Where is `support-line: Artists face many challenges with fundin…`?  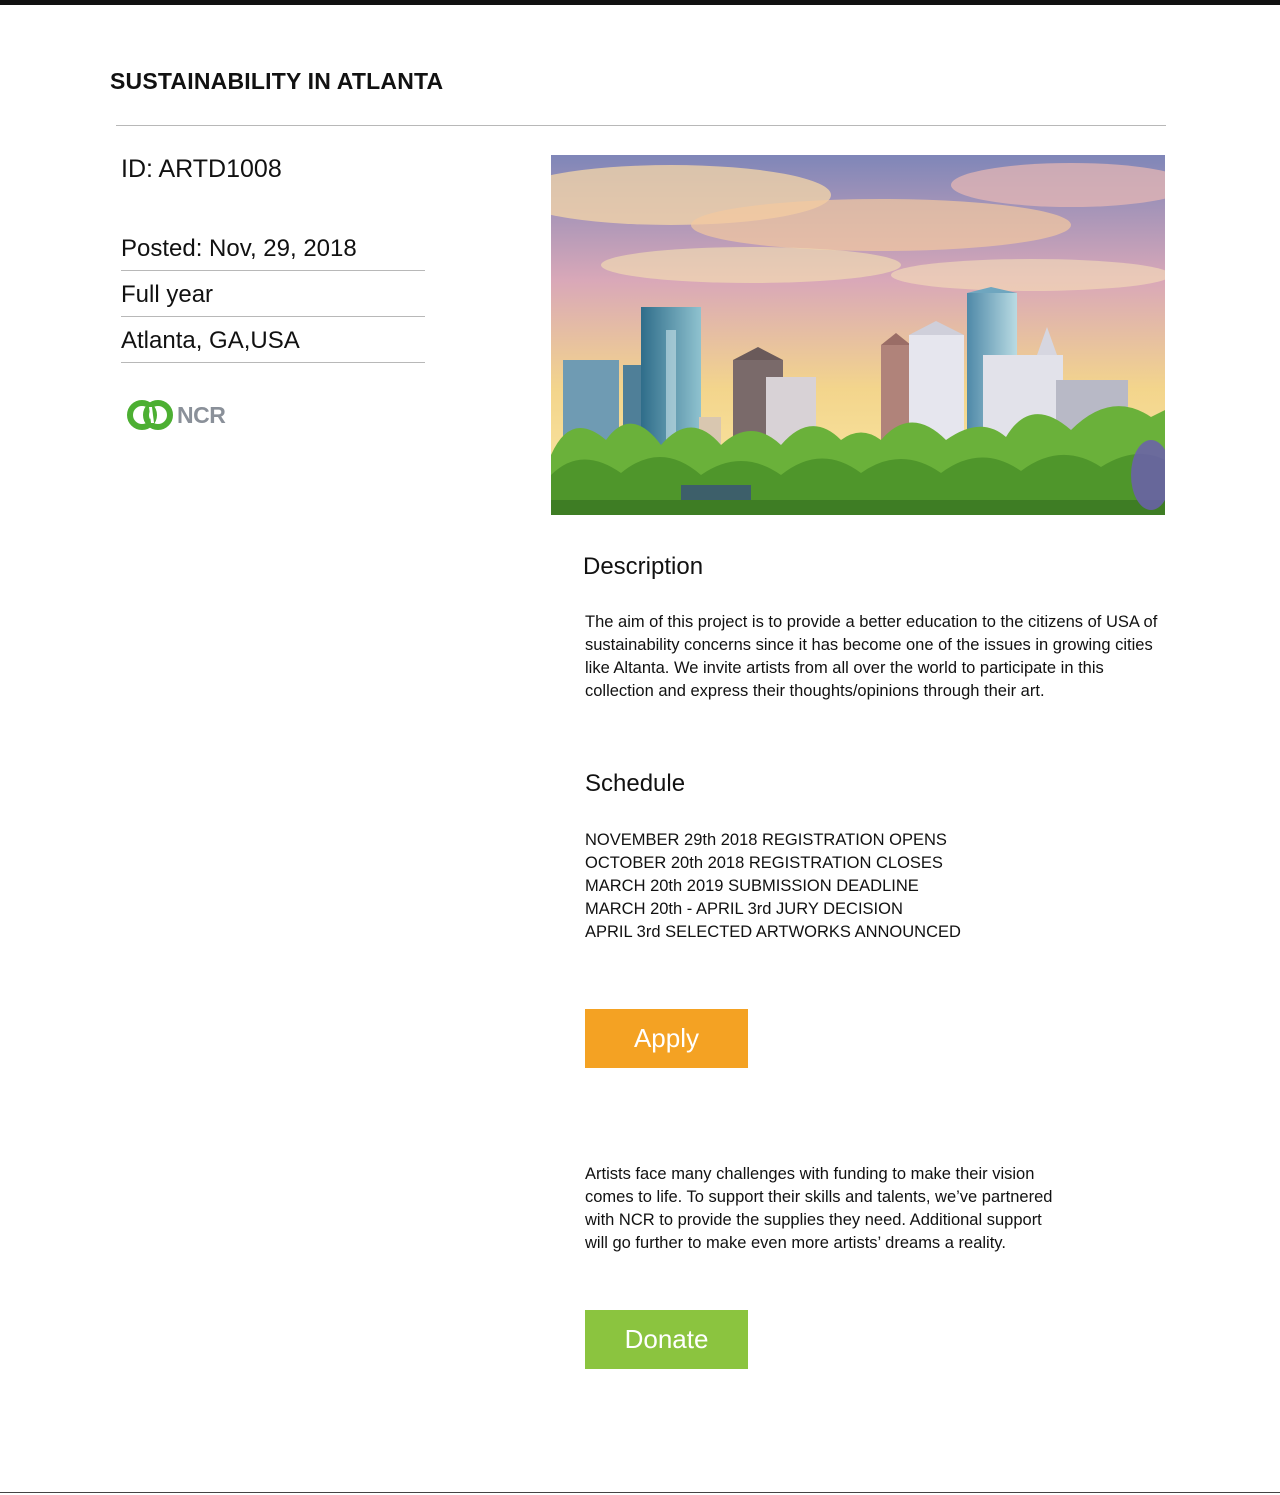 support-line: Artists face many challenges with fundin… is located at coordinates (810, 1174).